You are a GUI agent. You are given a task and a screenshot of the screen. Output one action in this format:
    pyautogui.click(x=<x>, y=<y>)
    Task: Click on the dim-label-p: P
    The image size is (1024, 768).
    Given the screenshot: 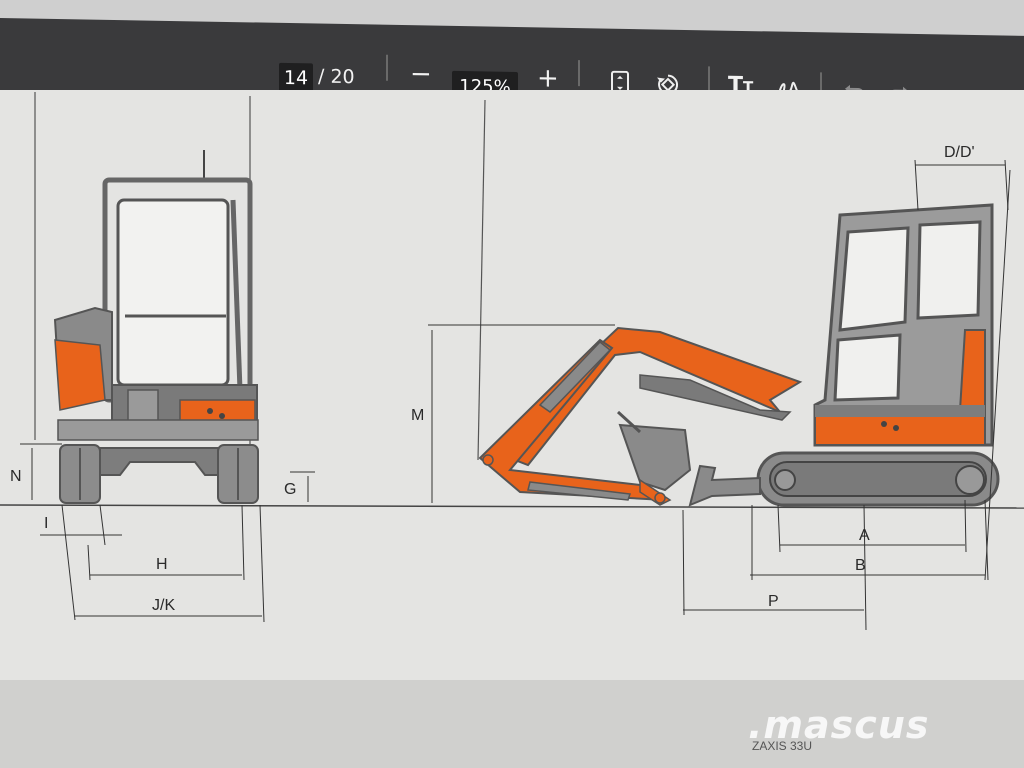 What is the action you would take?
    pyautogui.click(x=773, y=601)
    